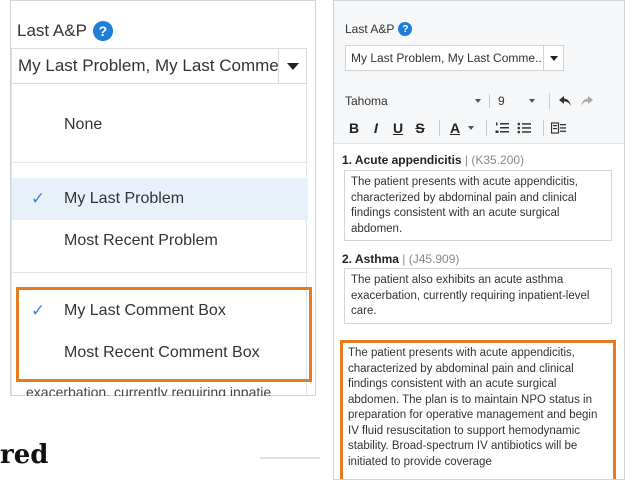  What do you see at coordinates (398, 128) in the screenshot?
I see `underline-button: U` at bounding box center [398, 128].